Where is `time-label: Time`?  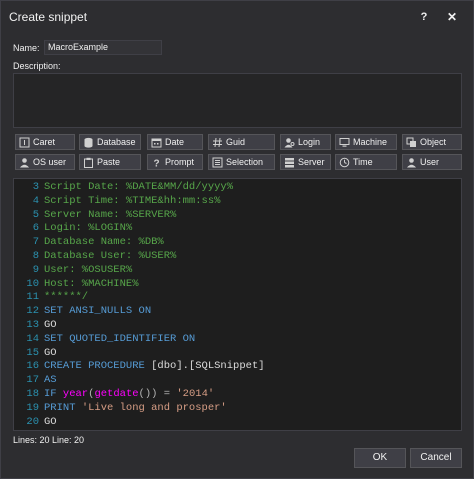 time-label: Time is located at coordinates (363, 162).